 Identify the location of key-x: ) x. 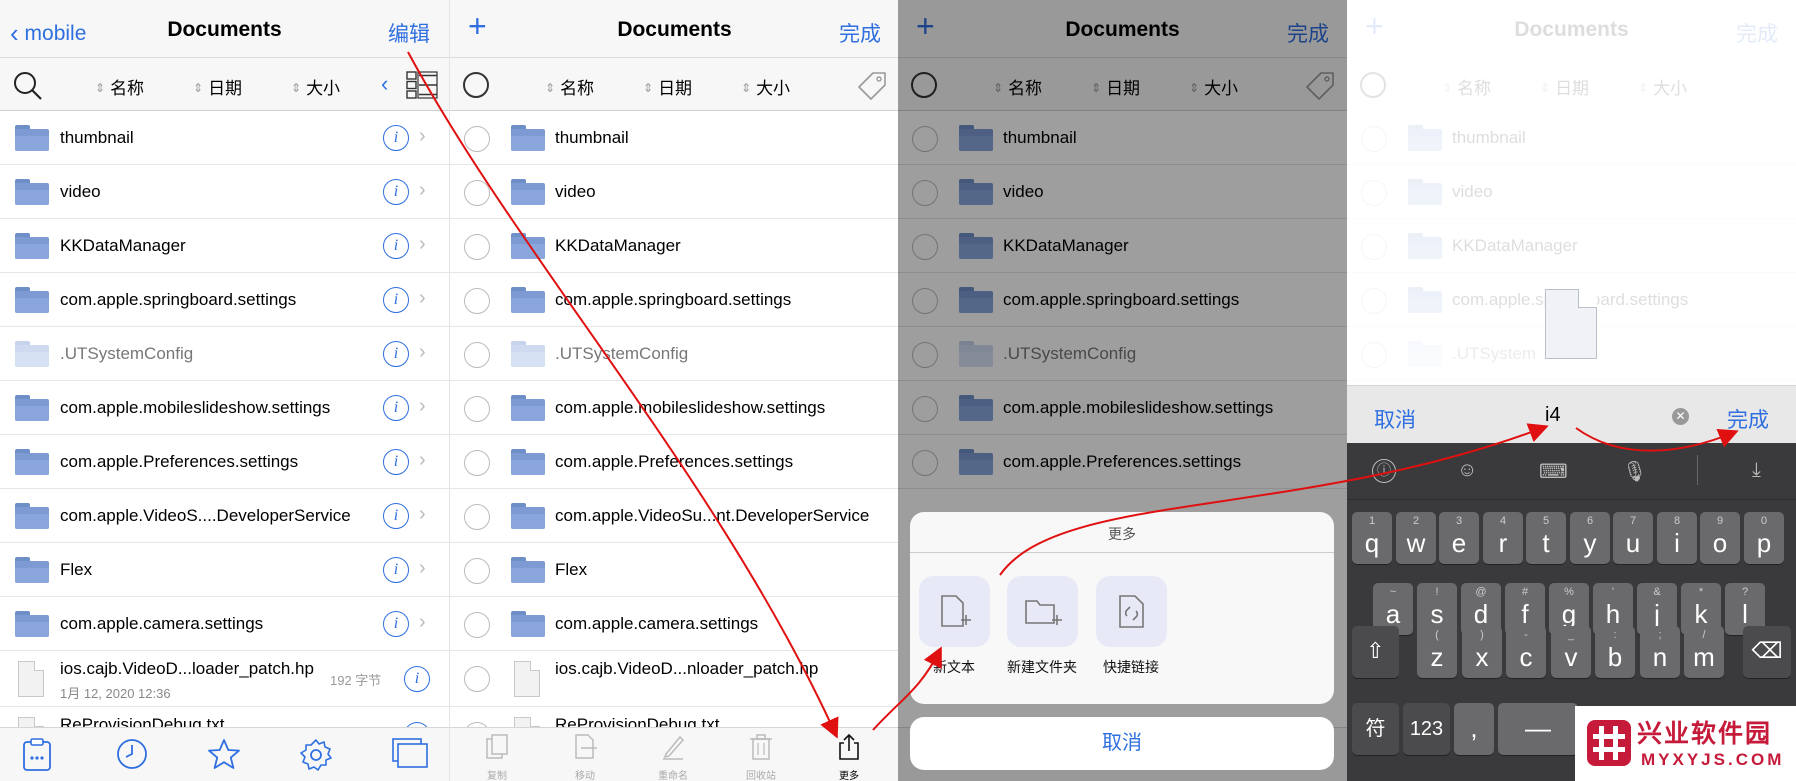
(1482, 652).